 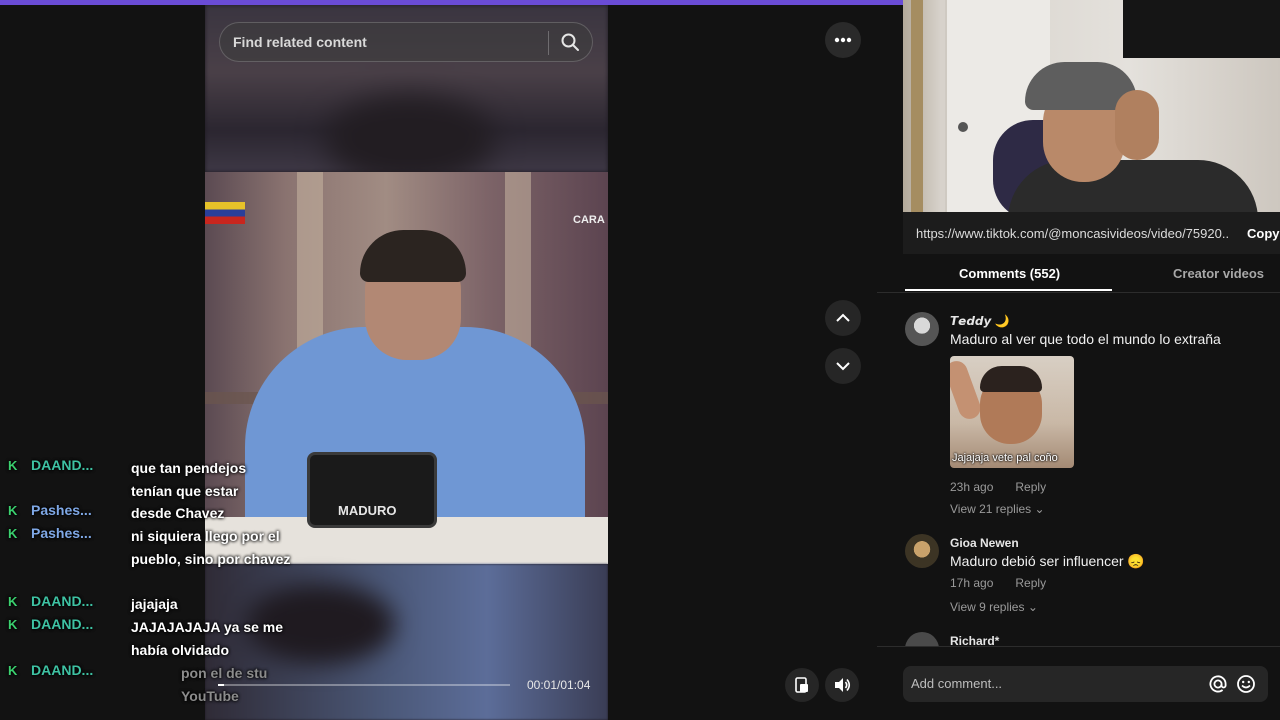 I want to click on webcam-tv, so click(x=1201, y=29).